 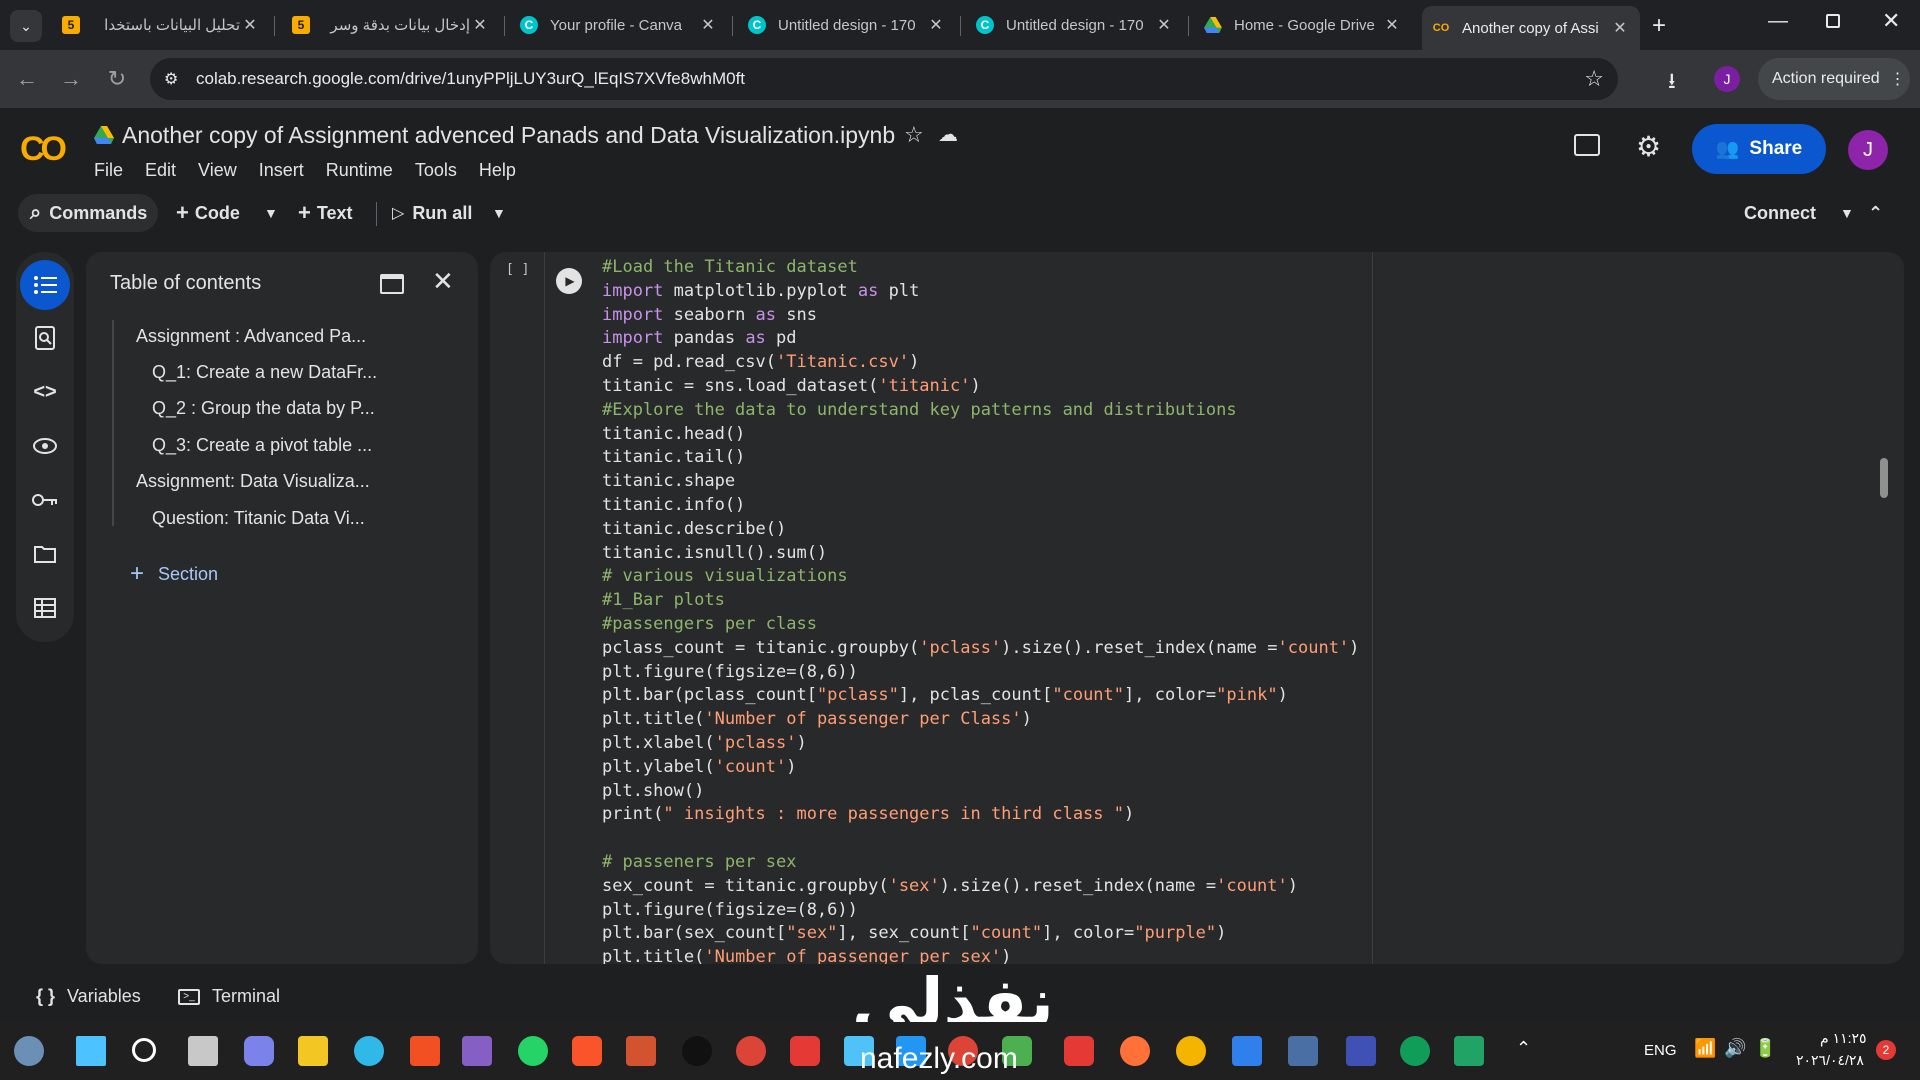 What do you see at coordinates (1594, 79) in the screenshot?
I see `bookmark-star-icon: ☆` at bounding box center [1594, 79].